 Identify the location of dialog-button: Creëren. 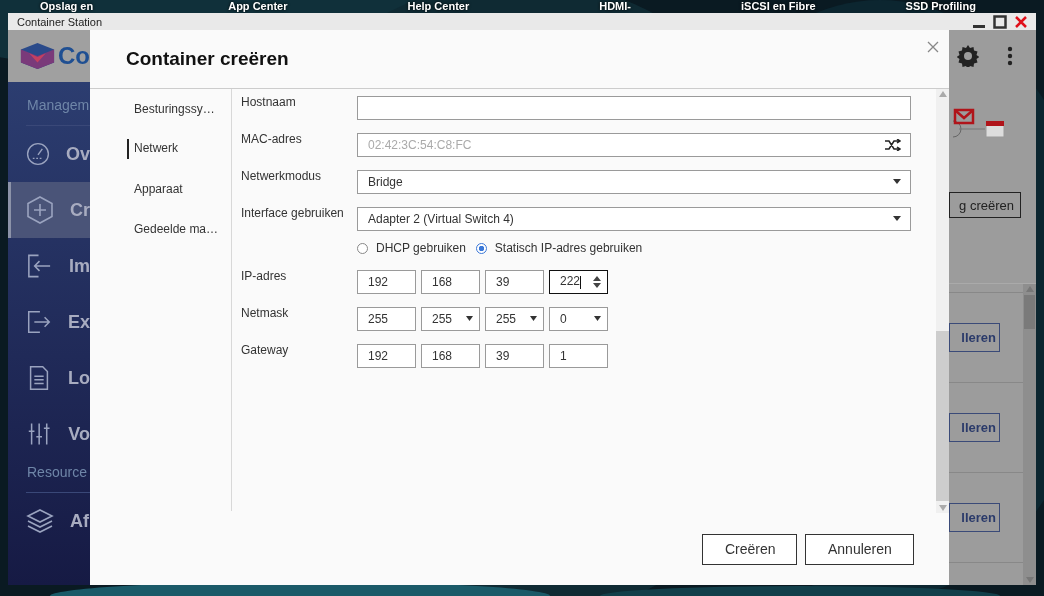
(749, 549).